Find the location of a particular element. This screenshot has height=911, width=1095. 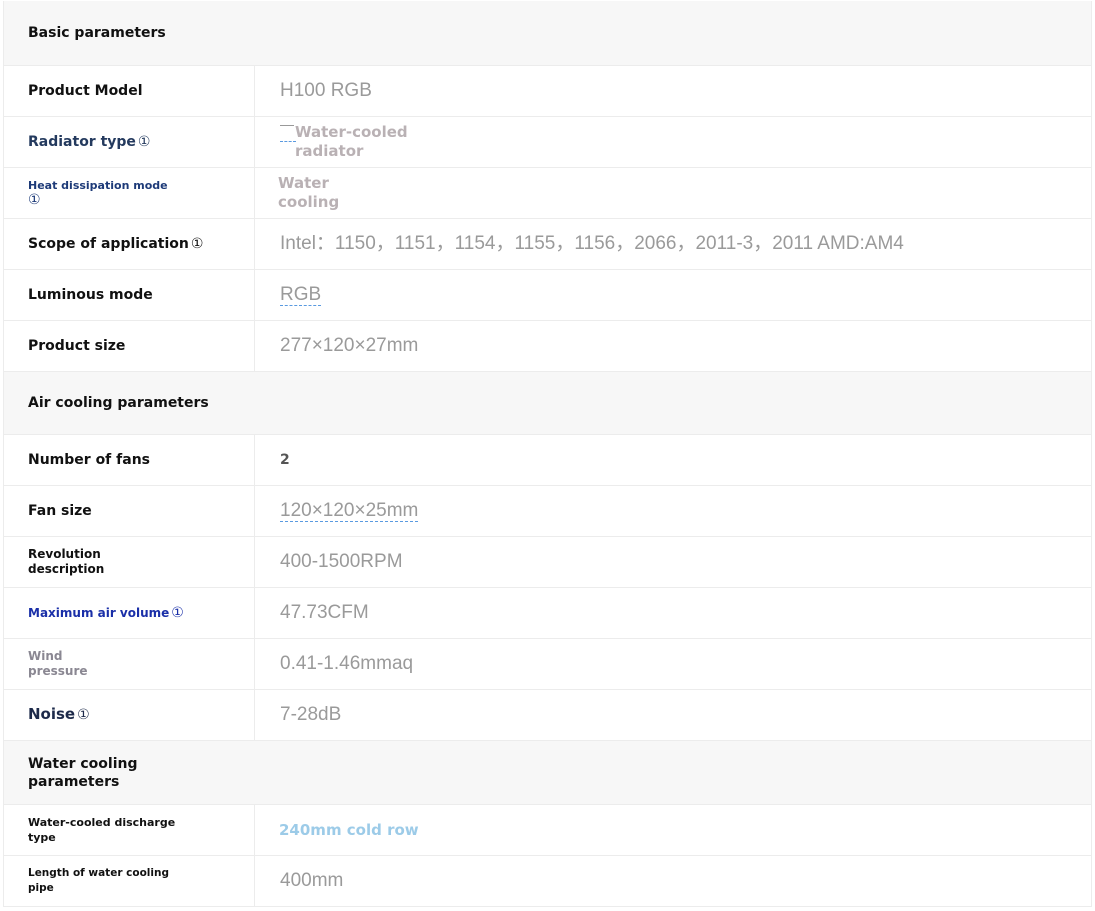

row-value-cell: 277×120×27mm is located at coordinates (673, 346).